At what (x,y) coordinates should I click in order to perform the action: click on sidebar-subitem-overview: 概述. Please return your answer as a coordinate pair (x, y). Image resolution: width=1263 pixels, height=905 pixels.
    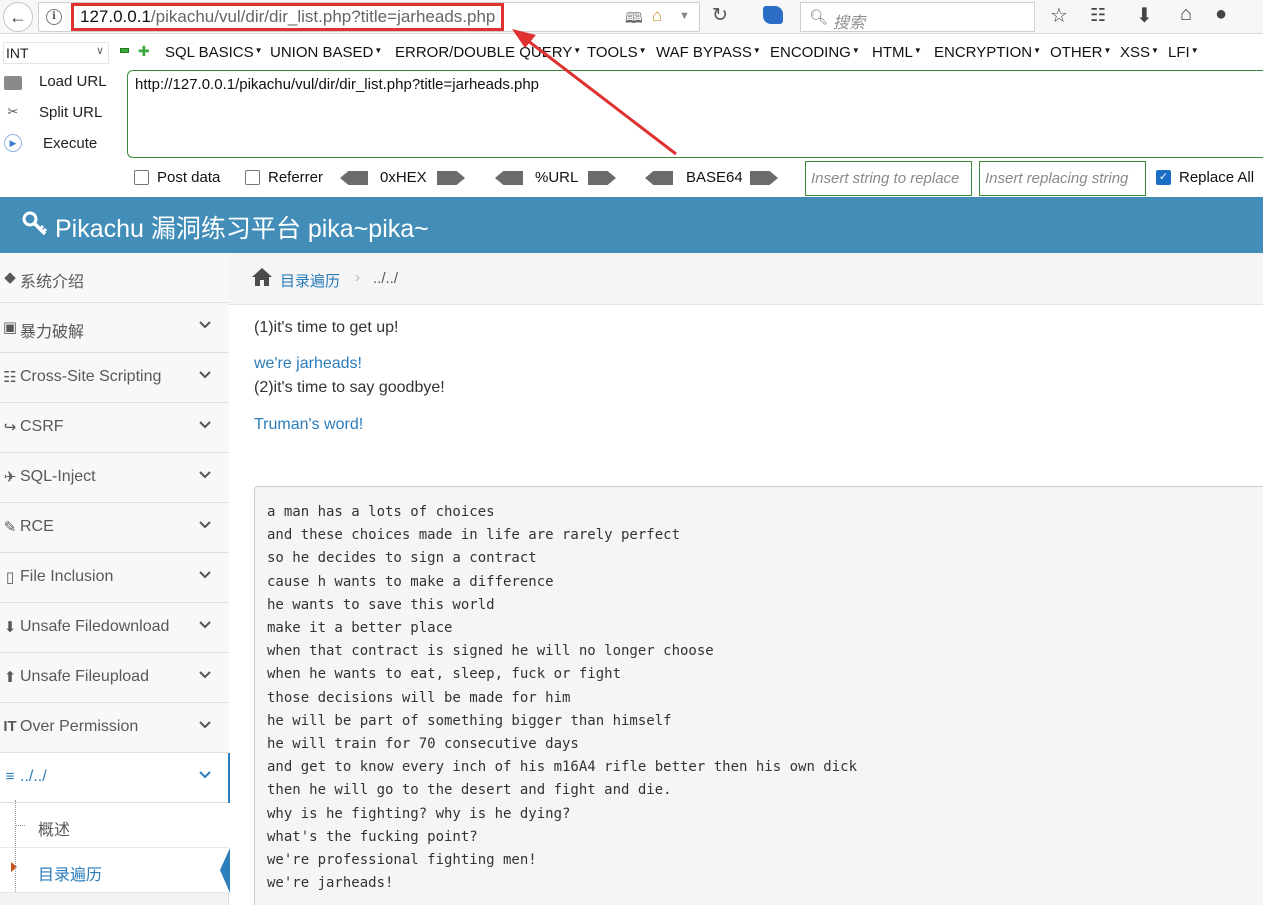
    Looking at the image, I should click on (114, 825).